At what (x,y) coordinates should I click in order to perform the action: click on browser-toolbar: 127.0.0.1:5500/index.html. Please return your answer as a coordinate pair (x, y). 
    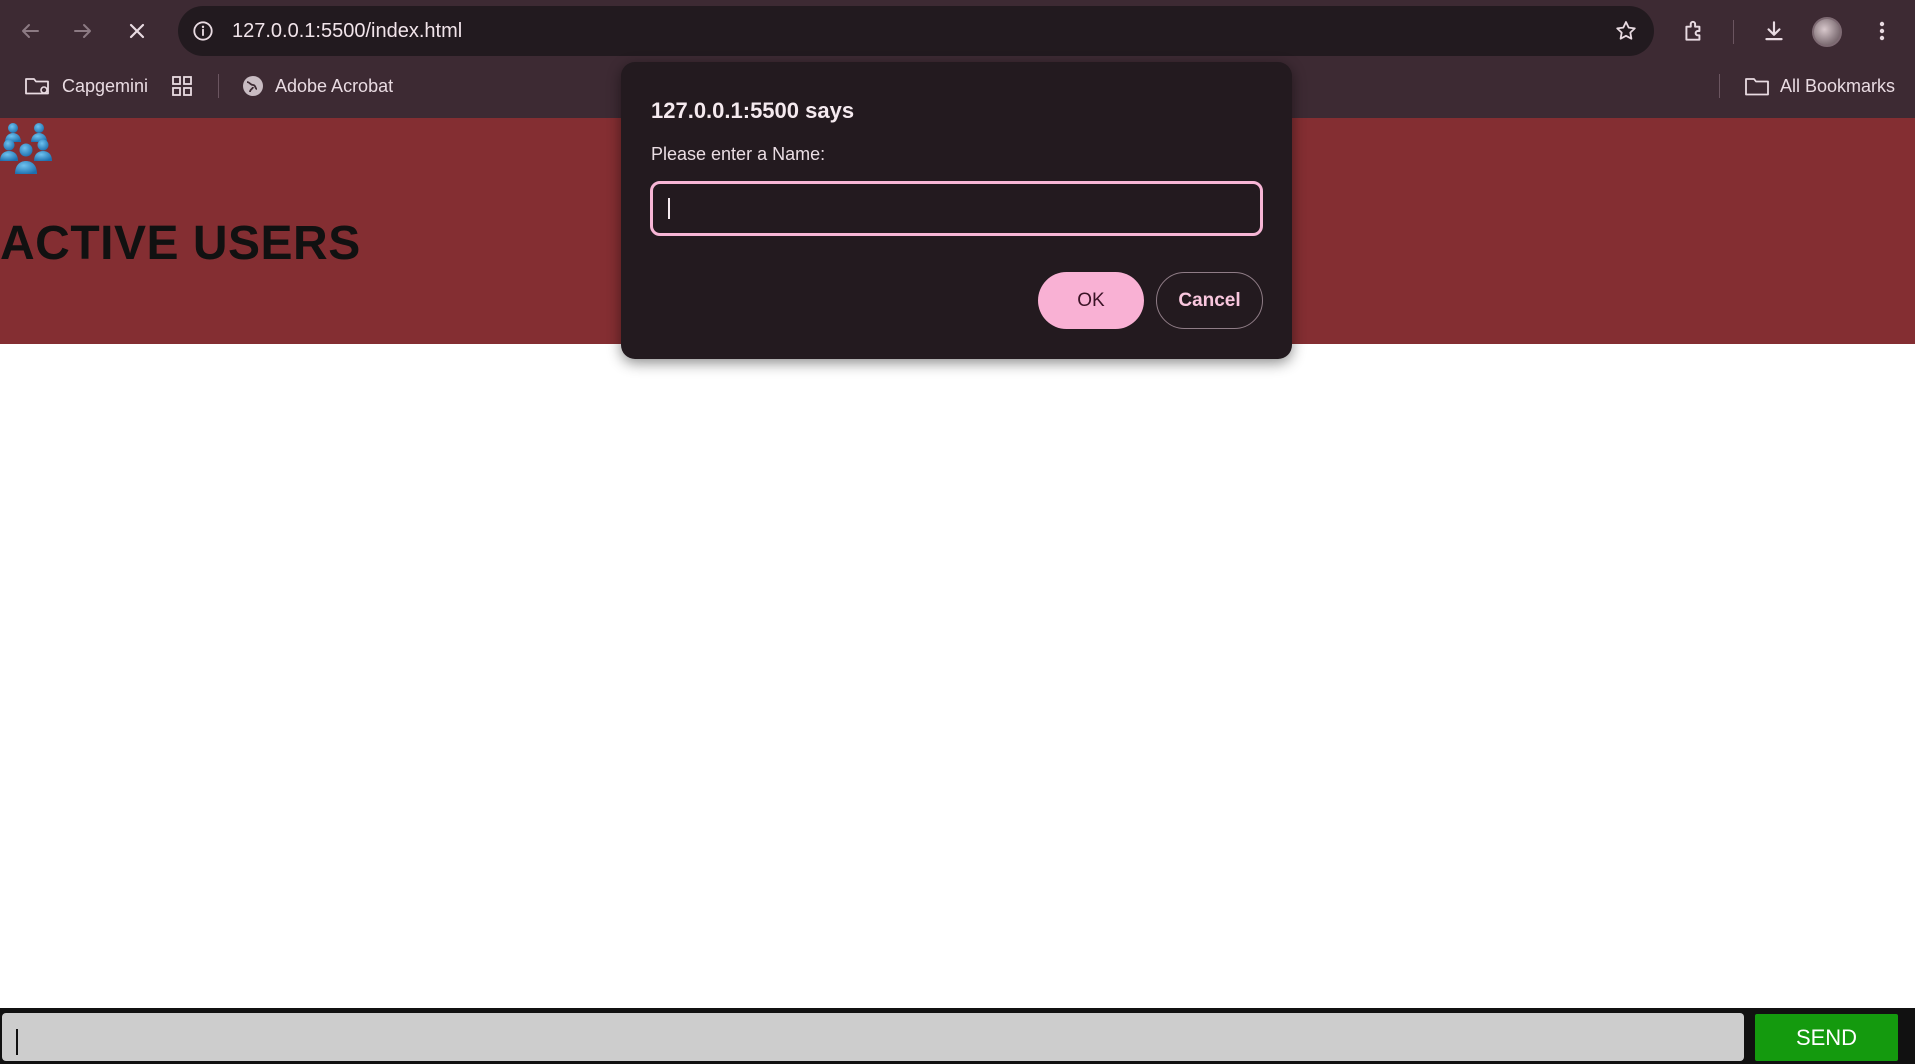
    Looking at the image, I should click on (957, 31).